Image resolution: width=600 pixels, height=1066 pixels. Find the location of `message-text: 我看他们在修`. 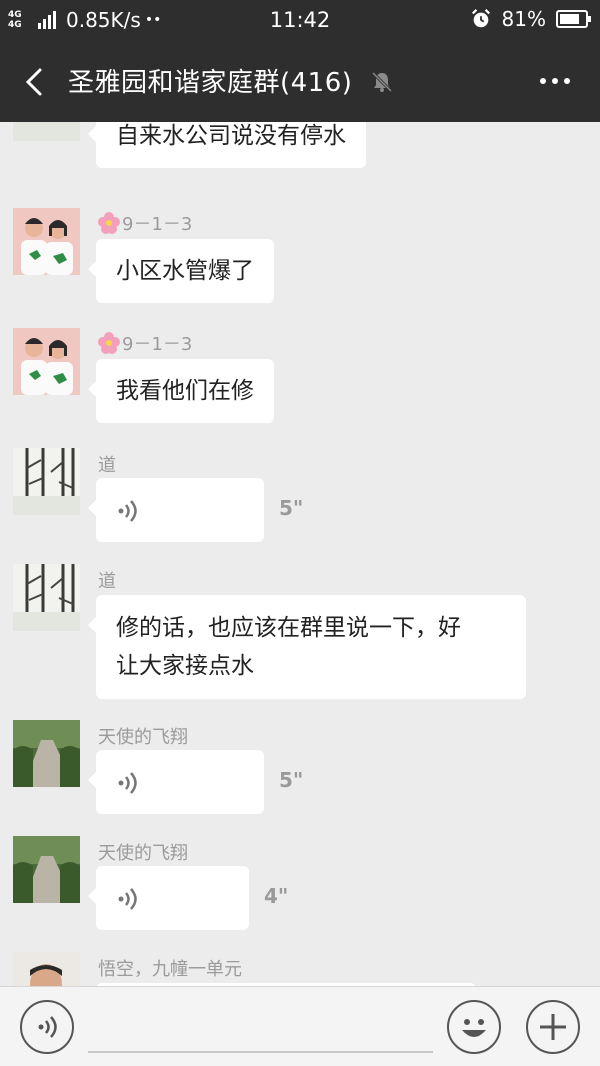

message-text: 我看他们在修 is located at coordinates (185, 391).